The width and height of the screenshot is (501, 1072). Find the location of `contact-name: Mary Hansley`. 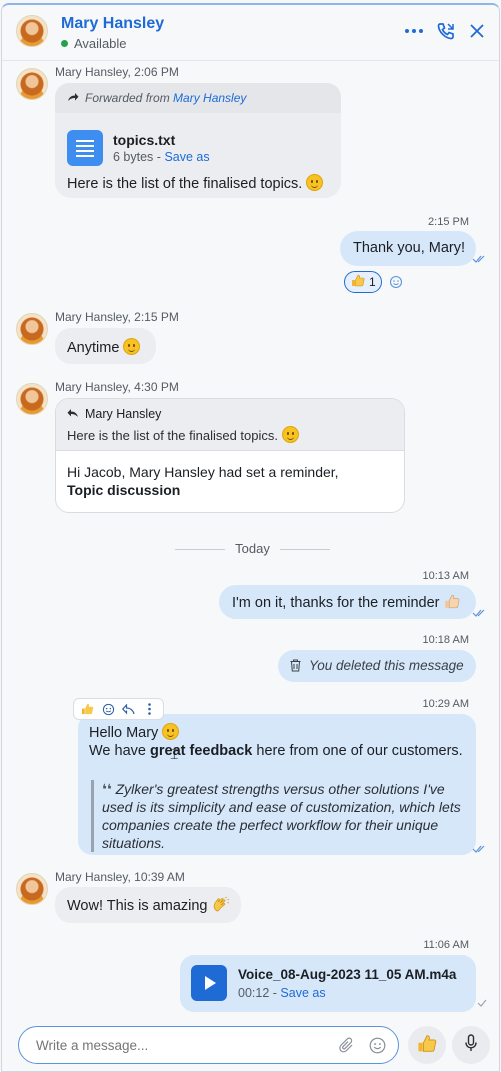

contact-name: Mary Hansley is located at coordinates (112, 24).